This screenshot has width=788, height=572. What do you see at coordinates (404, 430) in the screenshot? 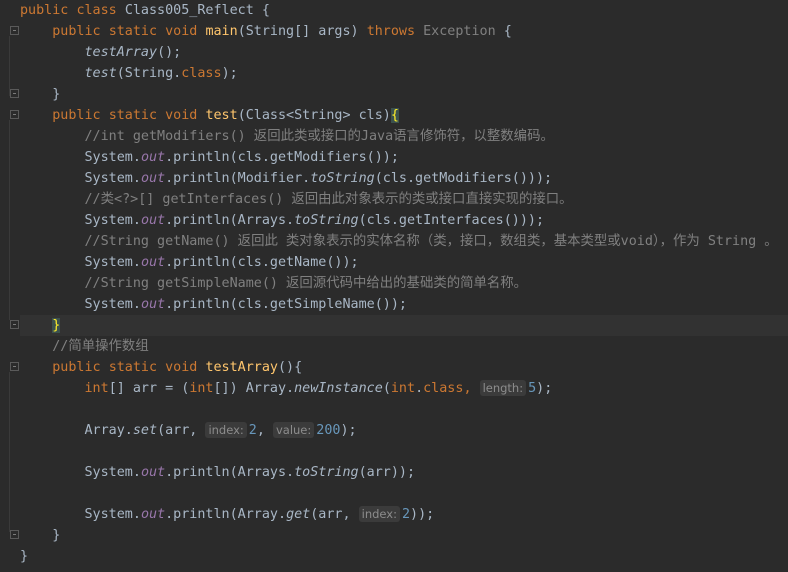
I see `code-line: Array.set(arr, index: 2, value: 200);` at bounding box center [404, 430].